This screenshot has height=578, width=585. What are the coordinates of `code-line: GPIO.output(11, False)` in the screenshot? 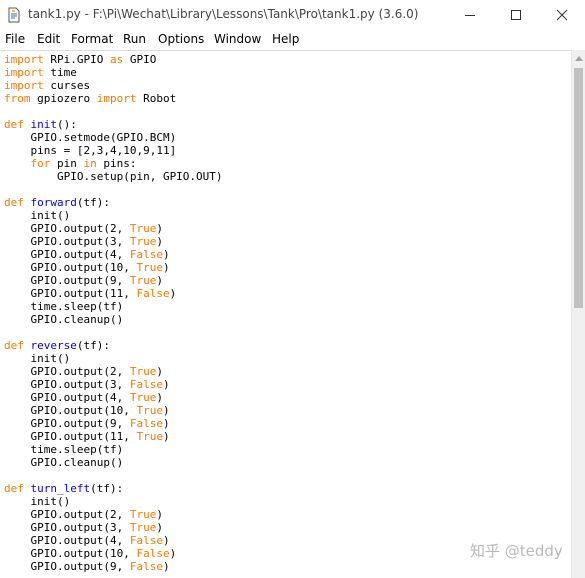 It's located at (90, 293).